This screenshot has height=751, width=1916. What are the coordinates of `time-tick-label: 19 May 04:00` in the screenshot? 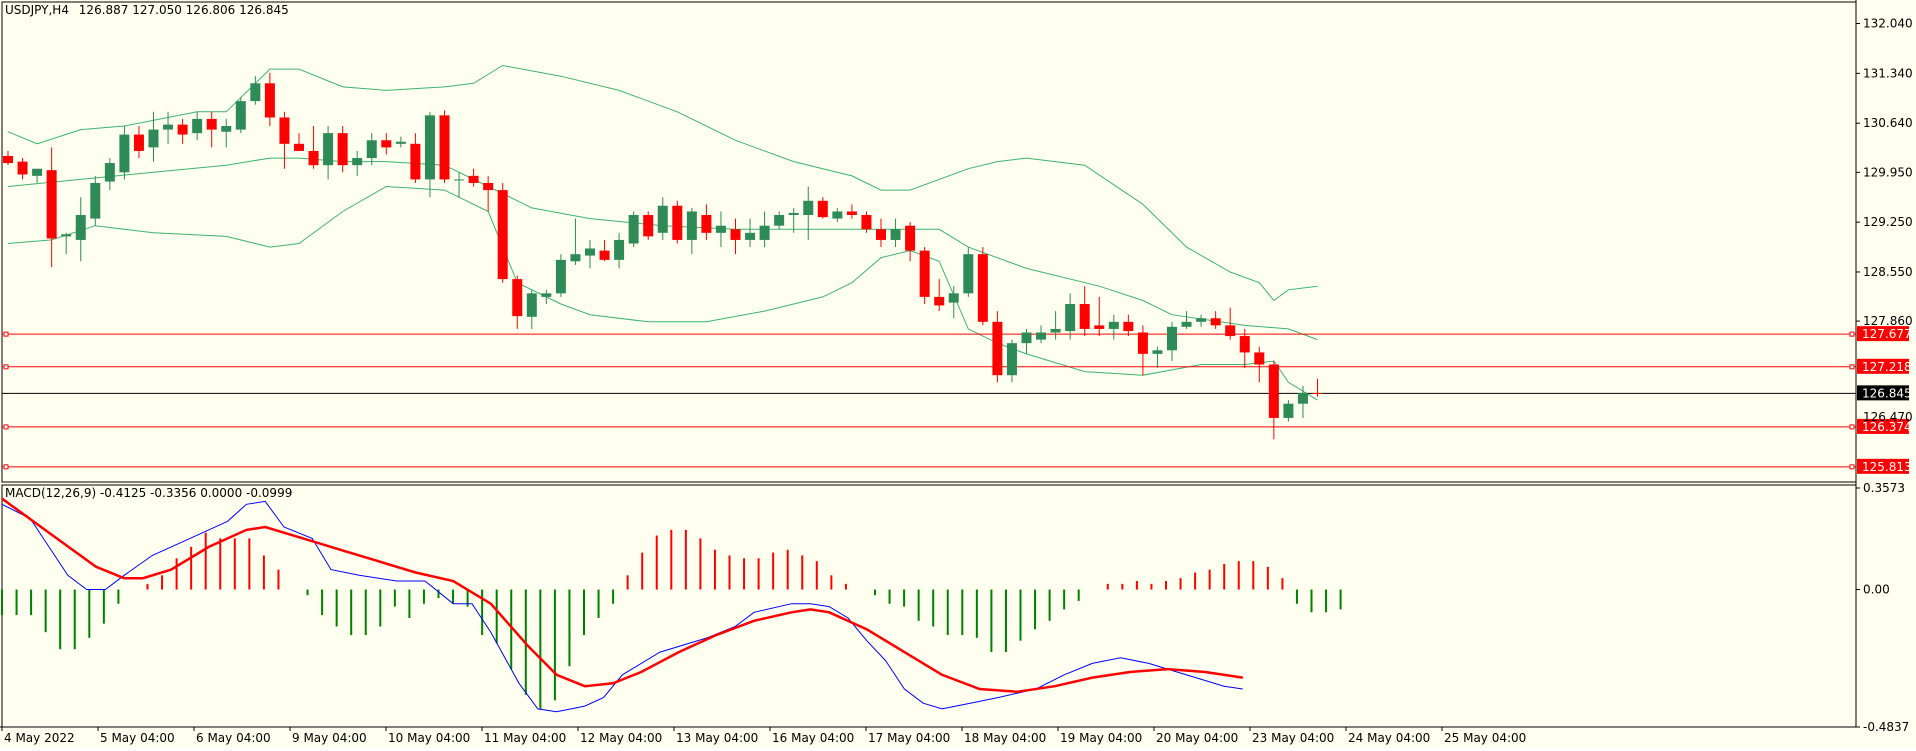 It's located at (1101, 738).